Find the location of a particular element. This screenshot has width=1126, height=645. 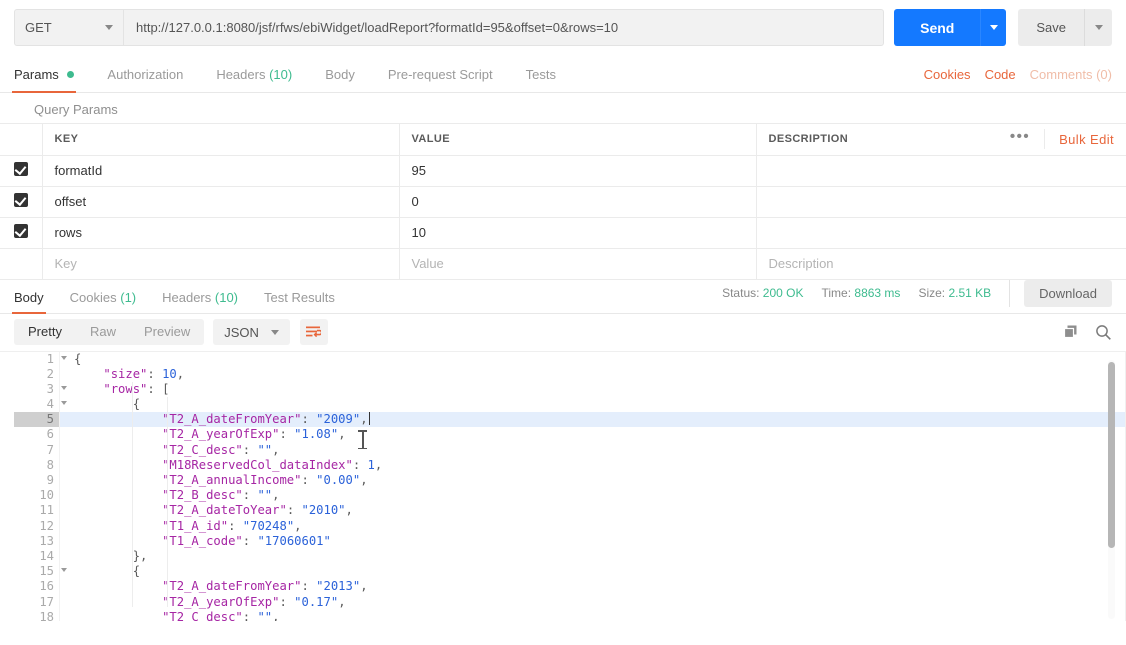

save-options-button is located at coordinates (1098, 27).